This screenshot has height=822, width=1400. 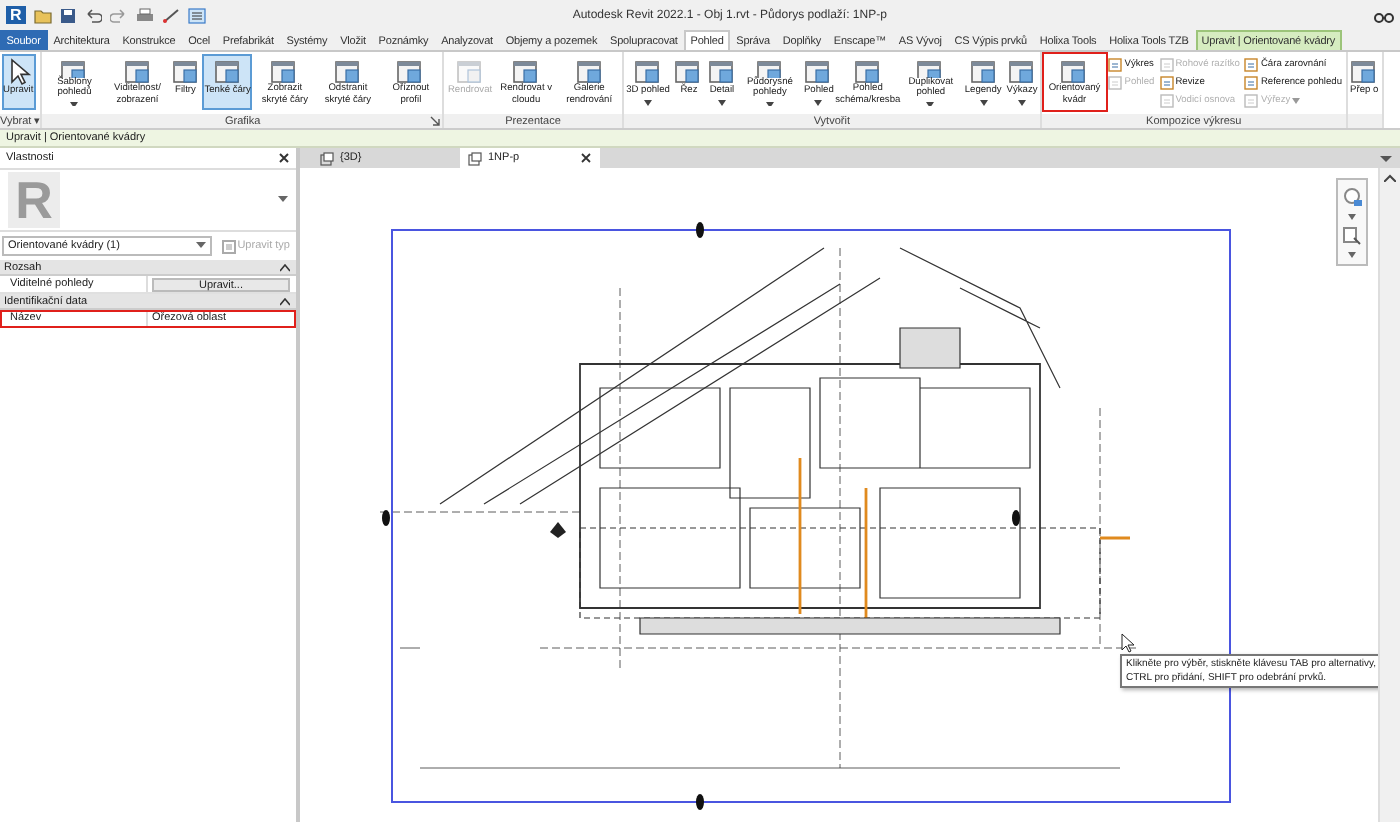 What do you see at coordinates (1389, 495) in the screenshot?
I see `scrollbar` at bounding box center [1389, 495].